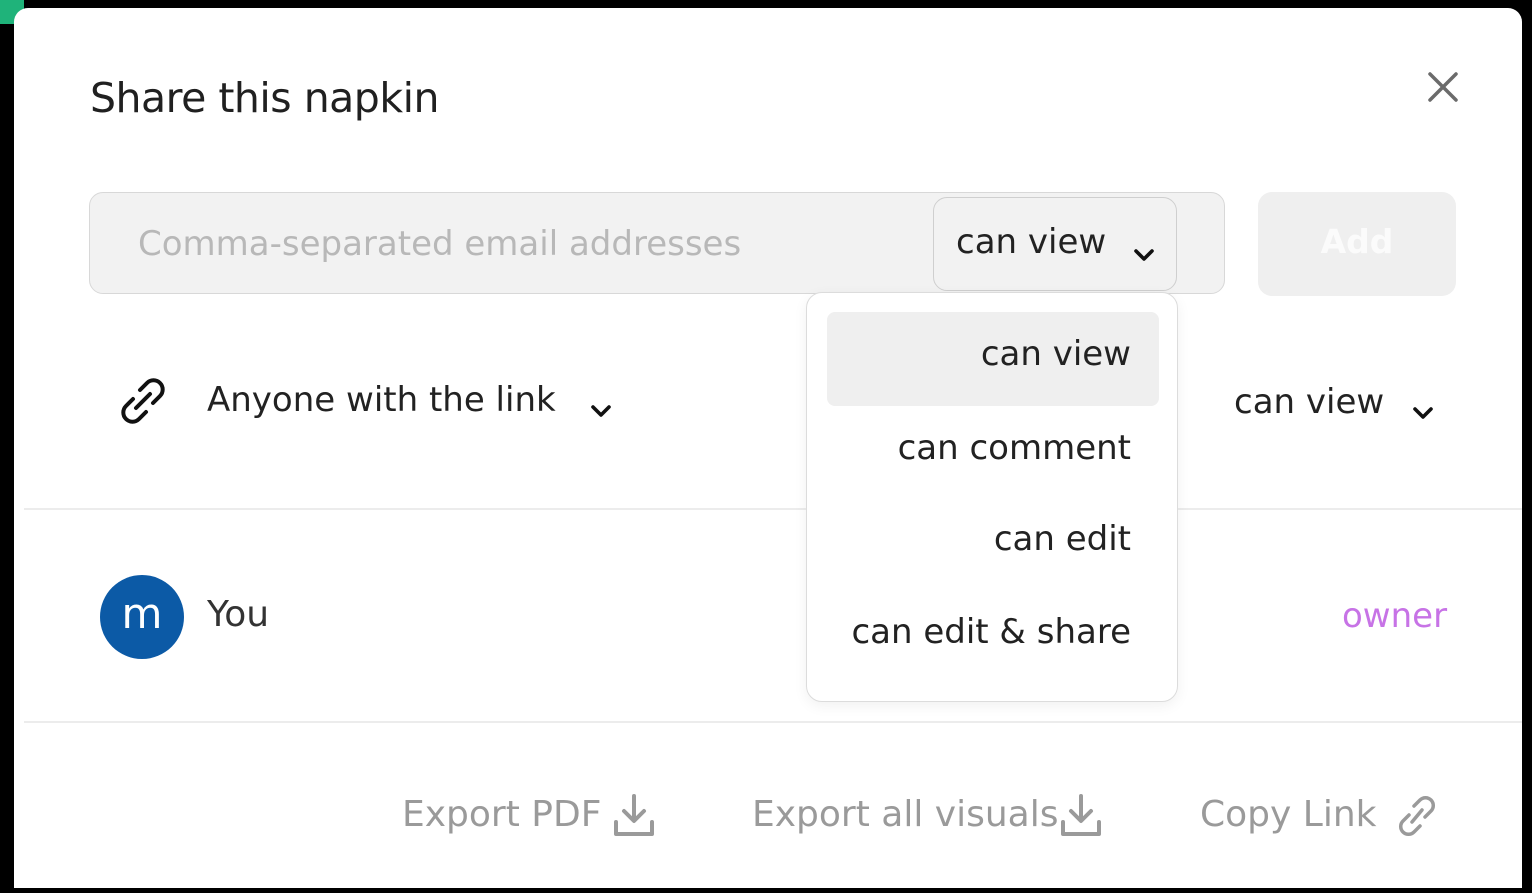 Image resolution: width=1532 pixels, height=893 pixels. Describe the element at coordinates (381, 400) in the screenshot. I see `link-scope-dropdown: Anyone with the link` at that location.